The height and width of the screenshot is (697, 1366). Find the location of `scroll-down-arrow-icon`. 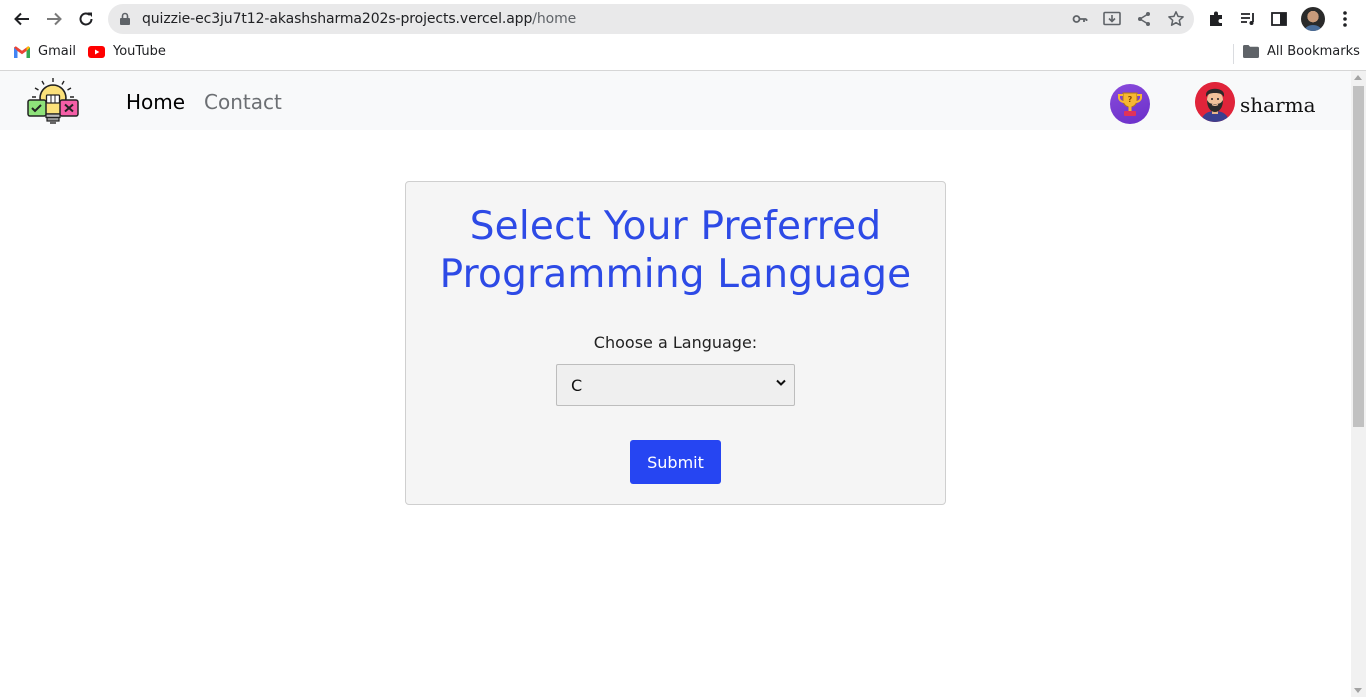

scroll-down-arrow-icon is located at coordinates (1358, 690).